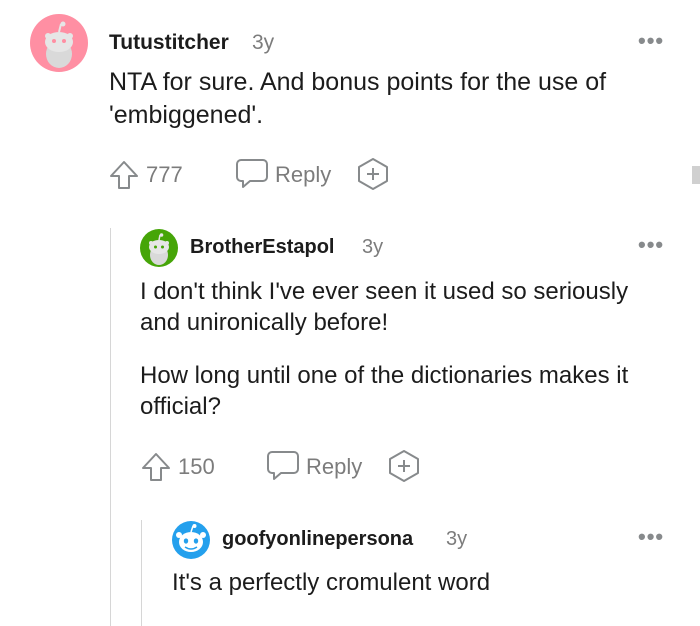  Describe the element at coordinates (331, 582) in the screenshot. I see `comment-body: It's a perfectly cromulent word` at that location.